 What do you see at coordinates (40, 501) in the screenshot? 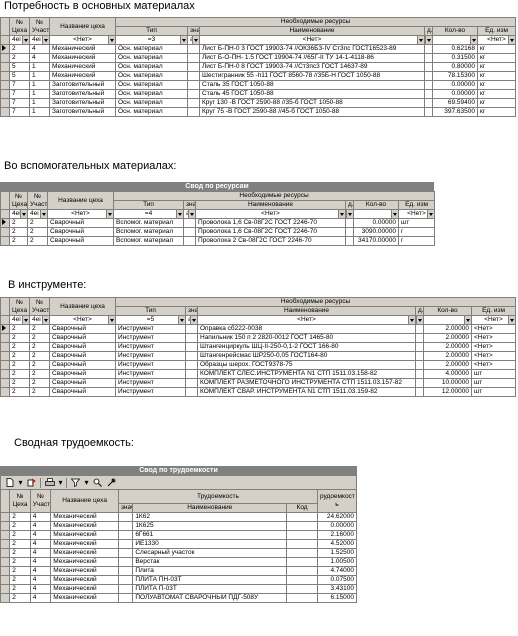
I see `col-section-no: № Участка` at bounding box center [40, 501].